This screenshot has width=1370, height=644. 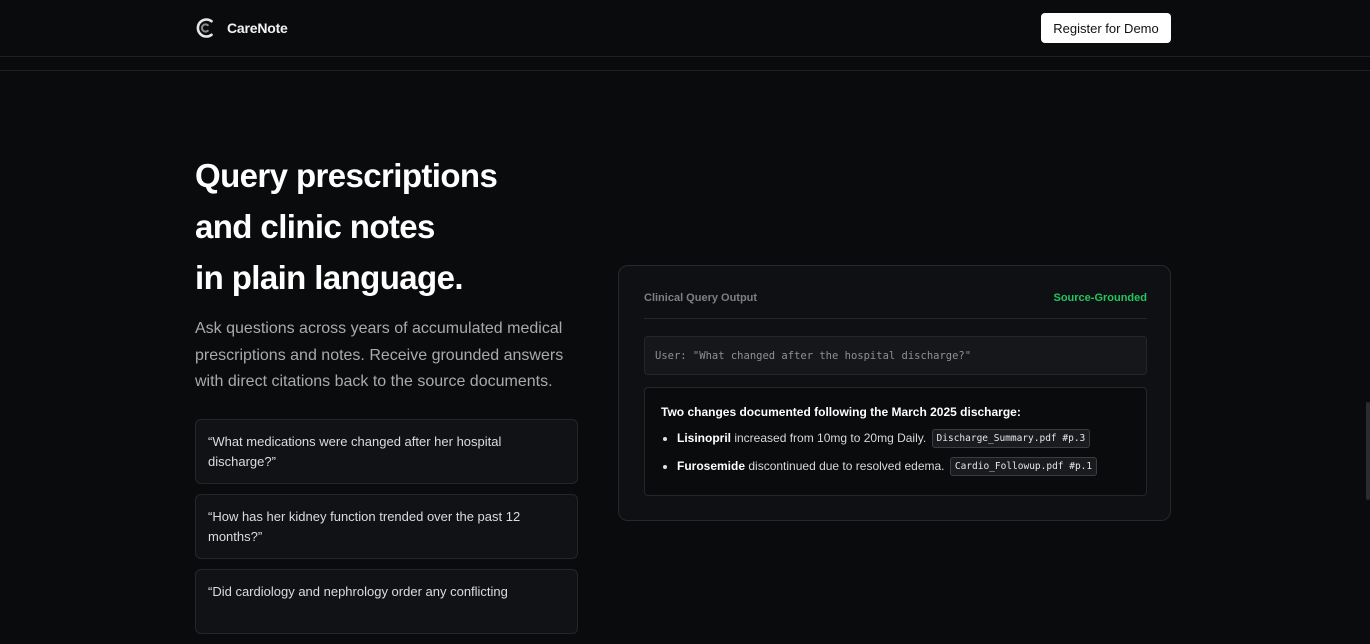 What do you see at coordinates (1011, 438) in the screenshot?
I see `citation-chip: Discharge_Summary.pdf #p.3` at bounding box center [1011, 438].